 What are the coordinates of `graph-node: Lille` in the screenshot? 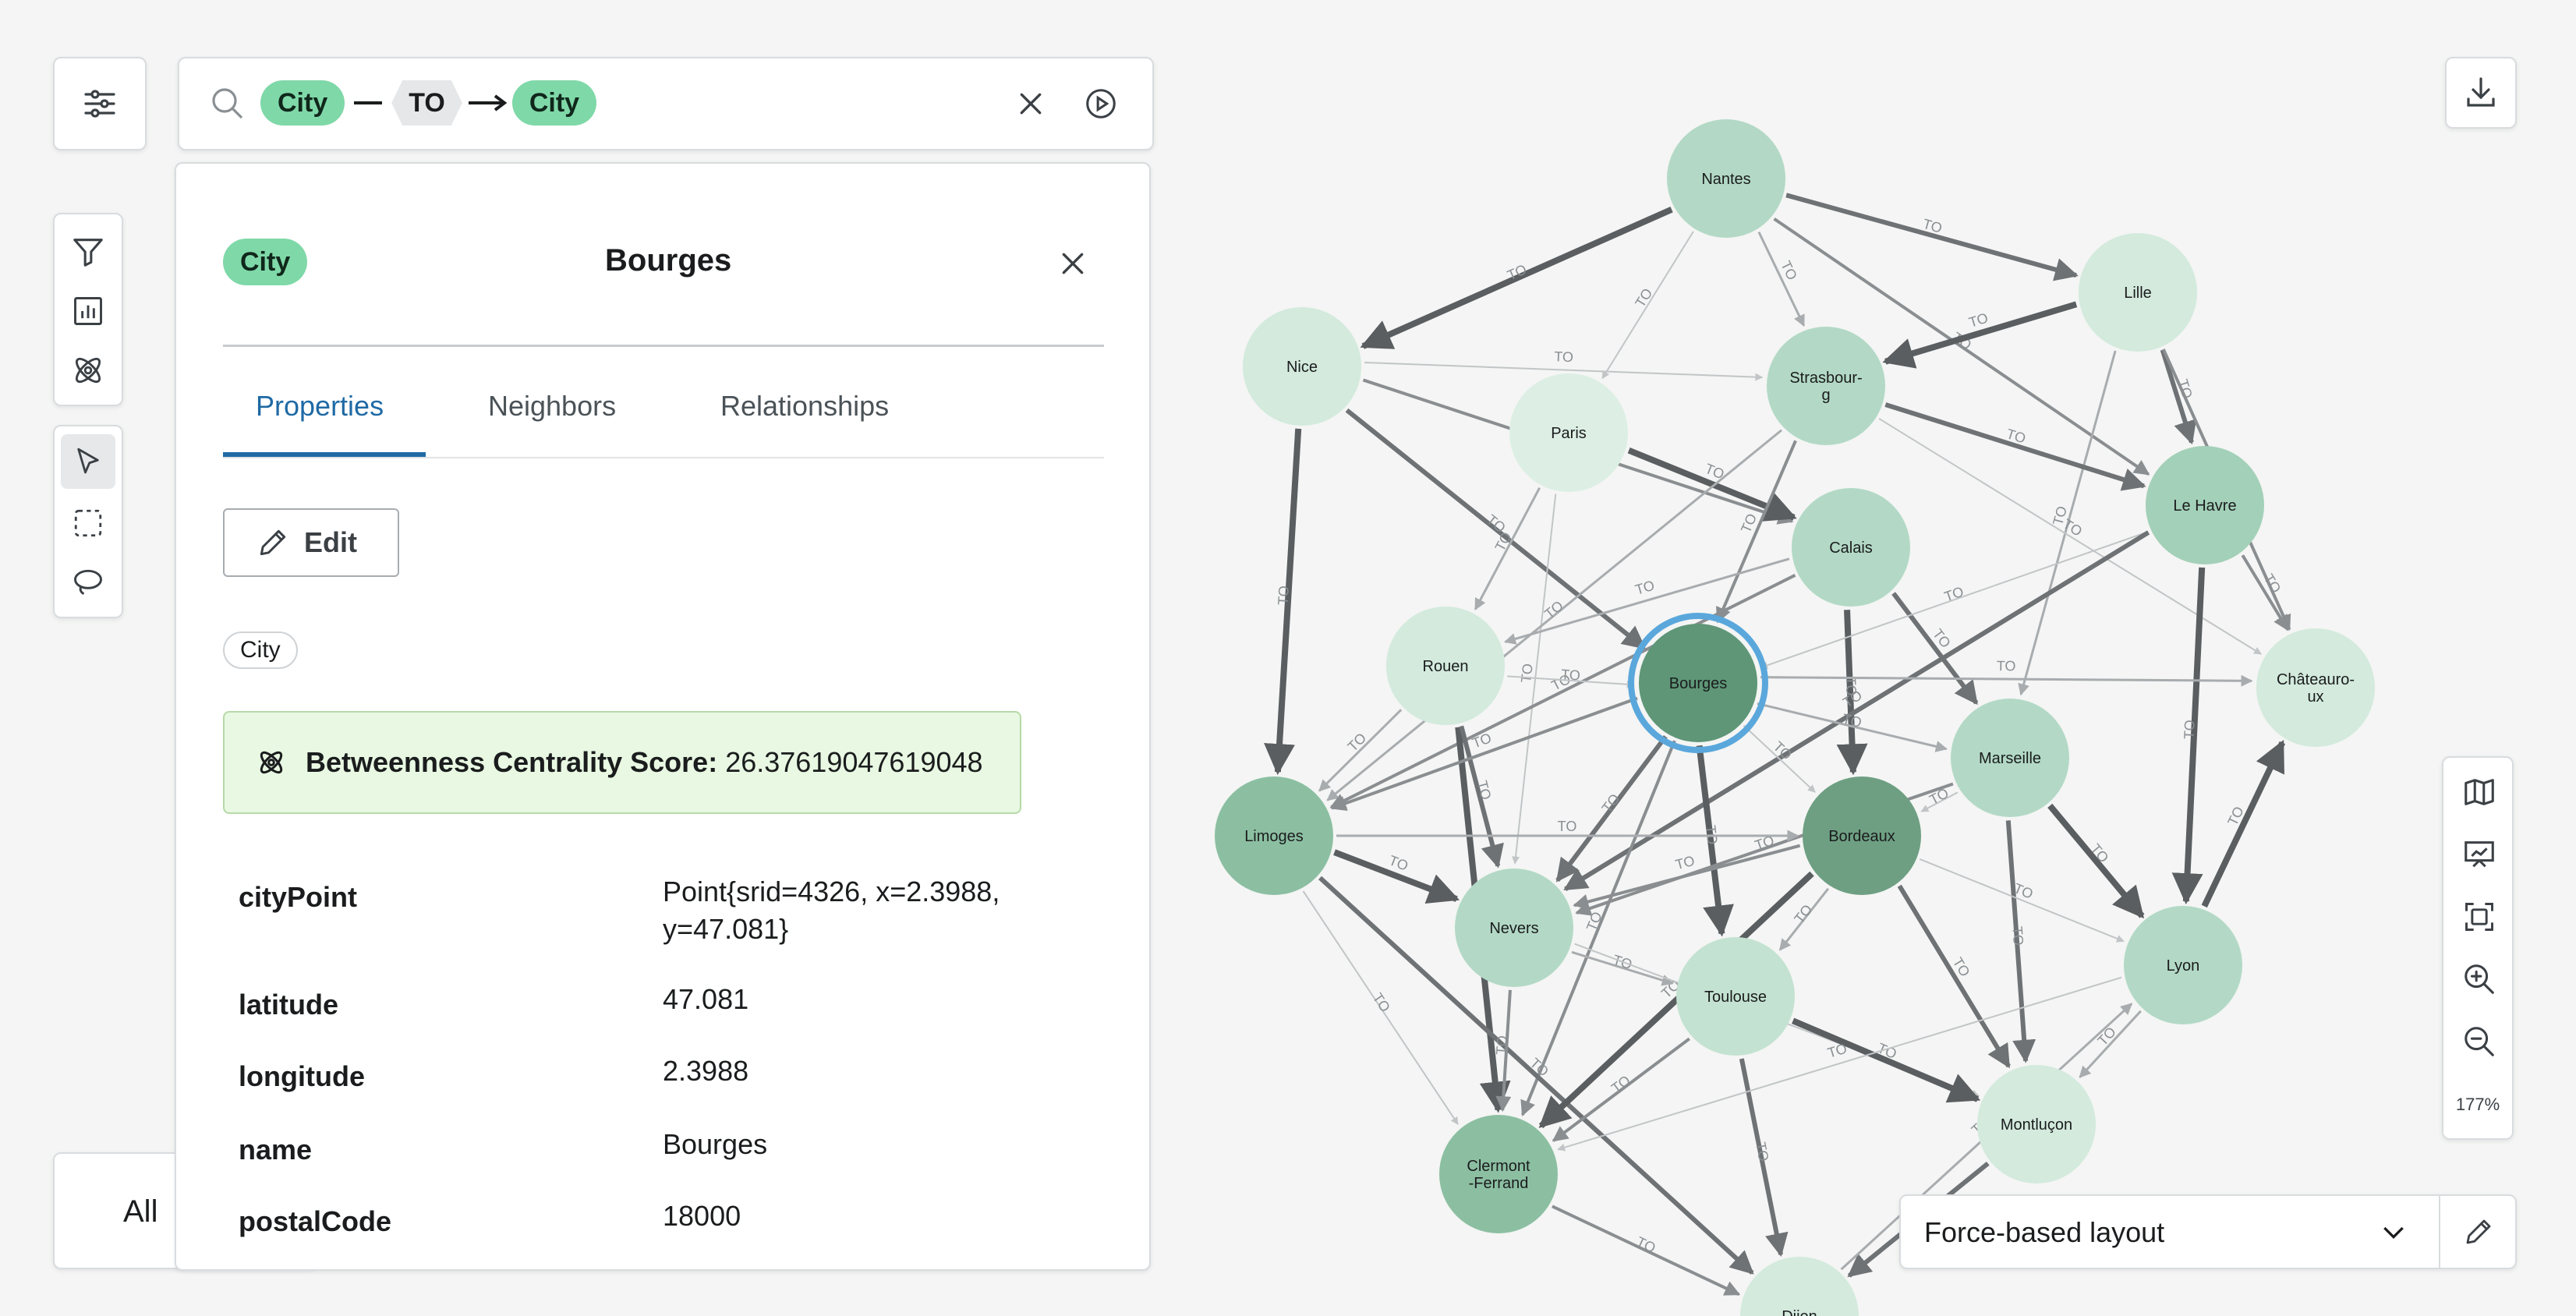 It's located at (2138, 292).